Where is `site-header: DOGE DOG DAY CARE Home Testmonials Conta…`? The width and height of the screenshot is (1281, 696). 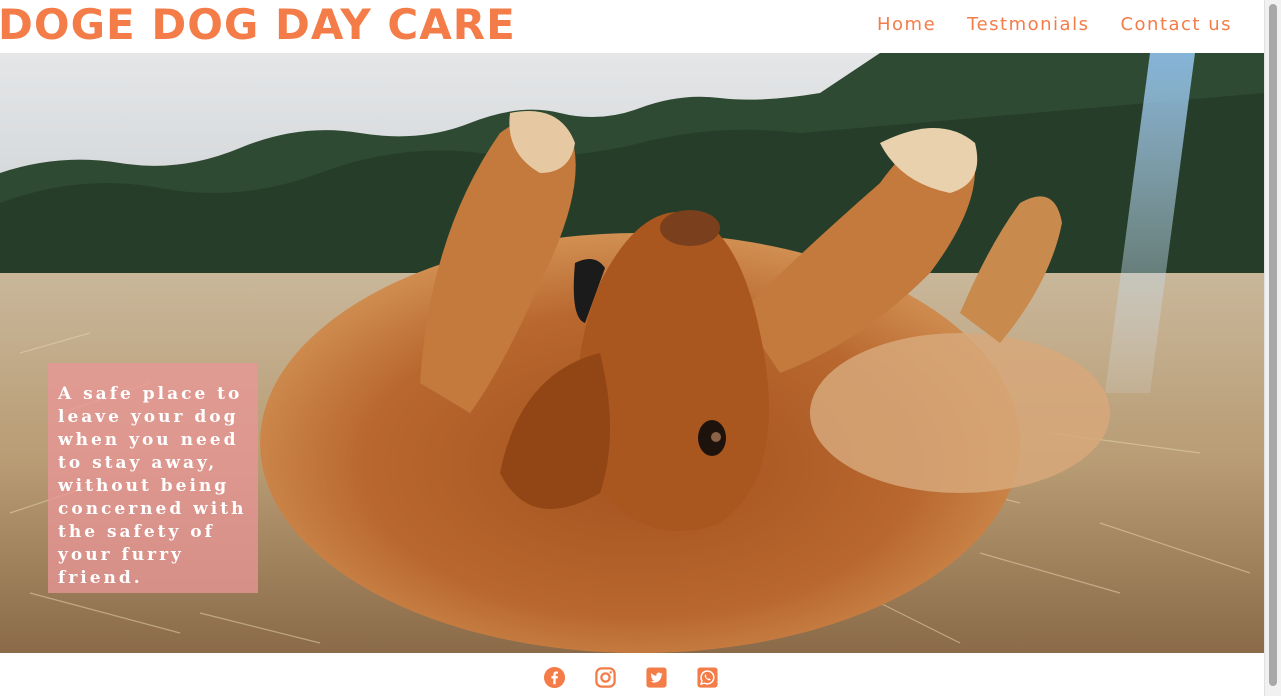
site-header: DOGE DOG DAY CARE Home Testmonials Conta… is located at coordinates (632, 26).